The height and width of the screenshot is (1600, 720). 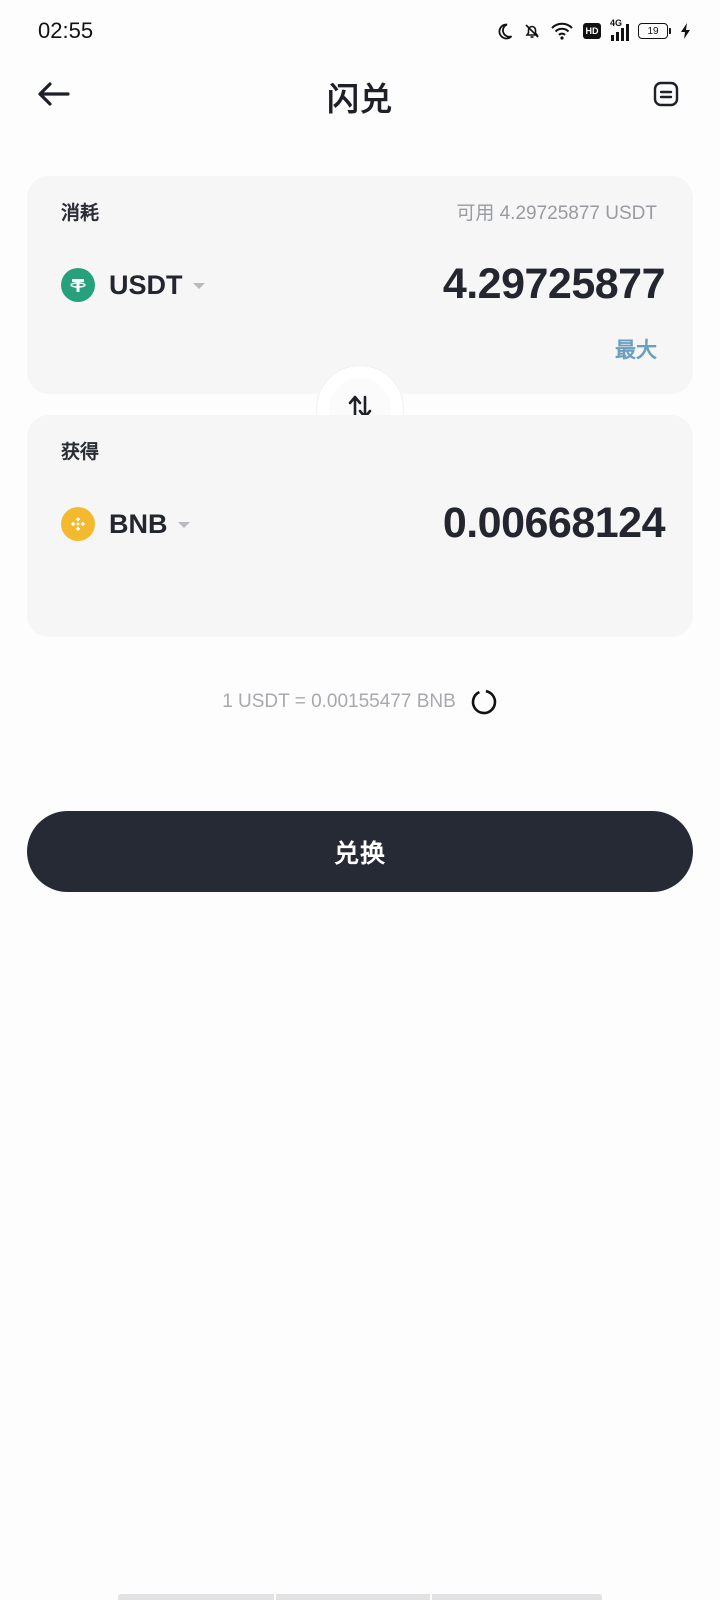 I want to click on network-label: 4G, so click(x=616, y=23).